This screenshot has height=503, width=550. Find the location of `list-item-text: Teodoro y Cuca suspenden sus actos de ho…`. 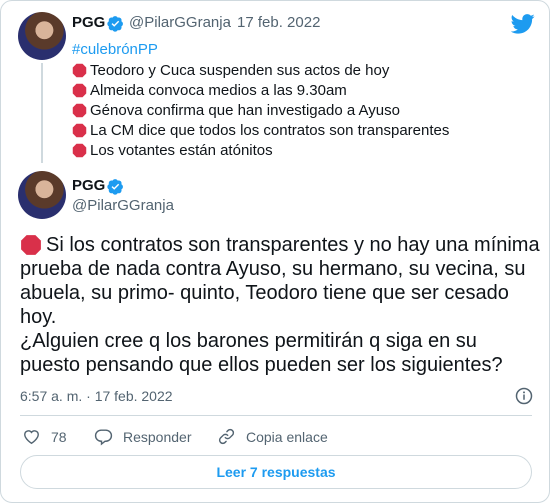

list-item-text: Teodoro y Cuca suspenden sus actos de ho… is located at coordinates (240, 70).